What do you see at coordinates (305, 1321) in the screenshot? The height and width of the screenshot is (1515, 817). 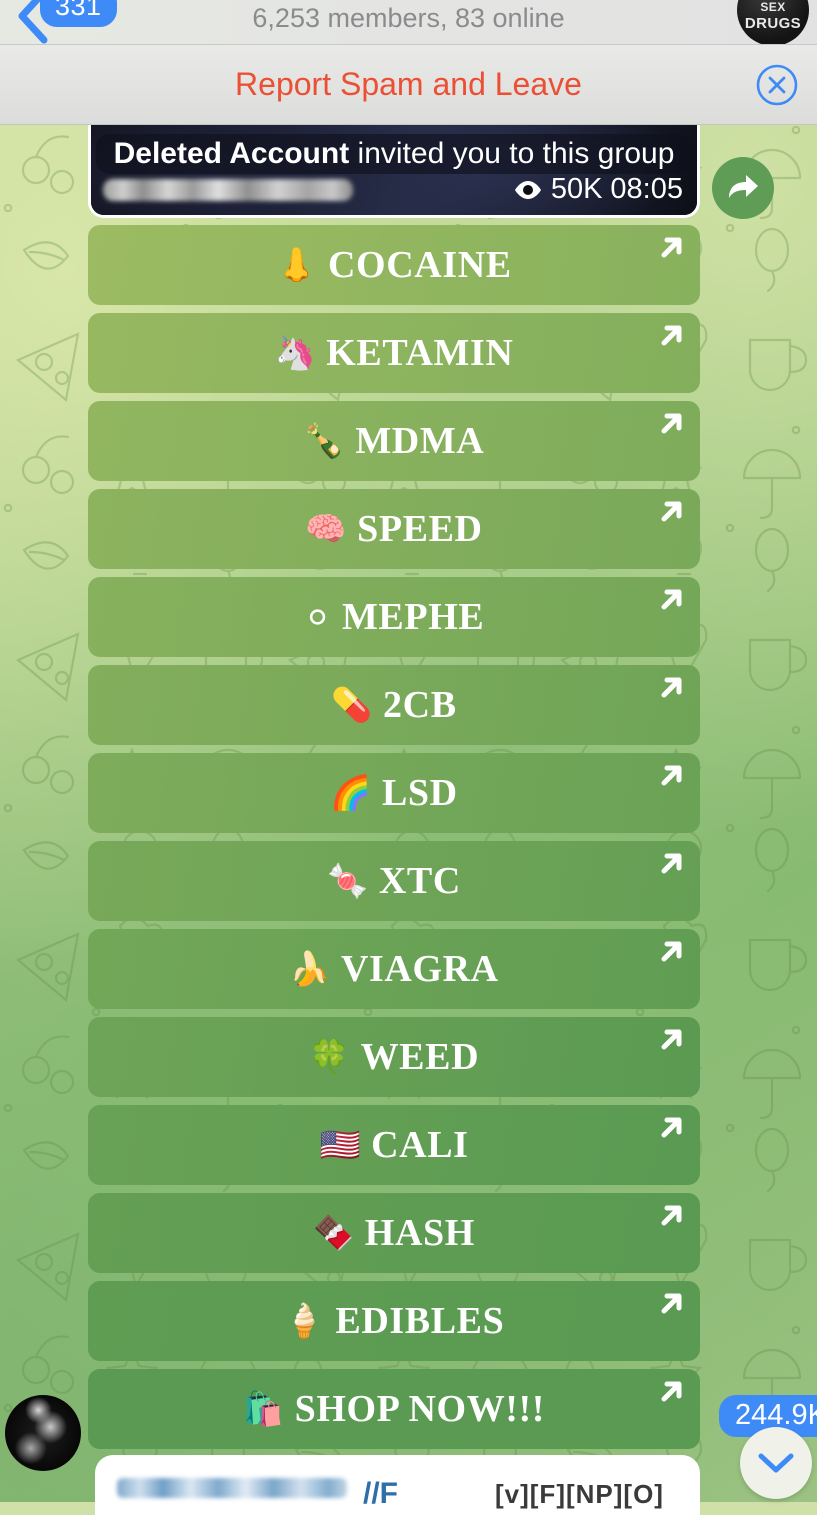 I see `keyboard-button-emoji: 🍦` at bounding box center [305, 1321].